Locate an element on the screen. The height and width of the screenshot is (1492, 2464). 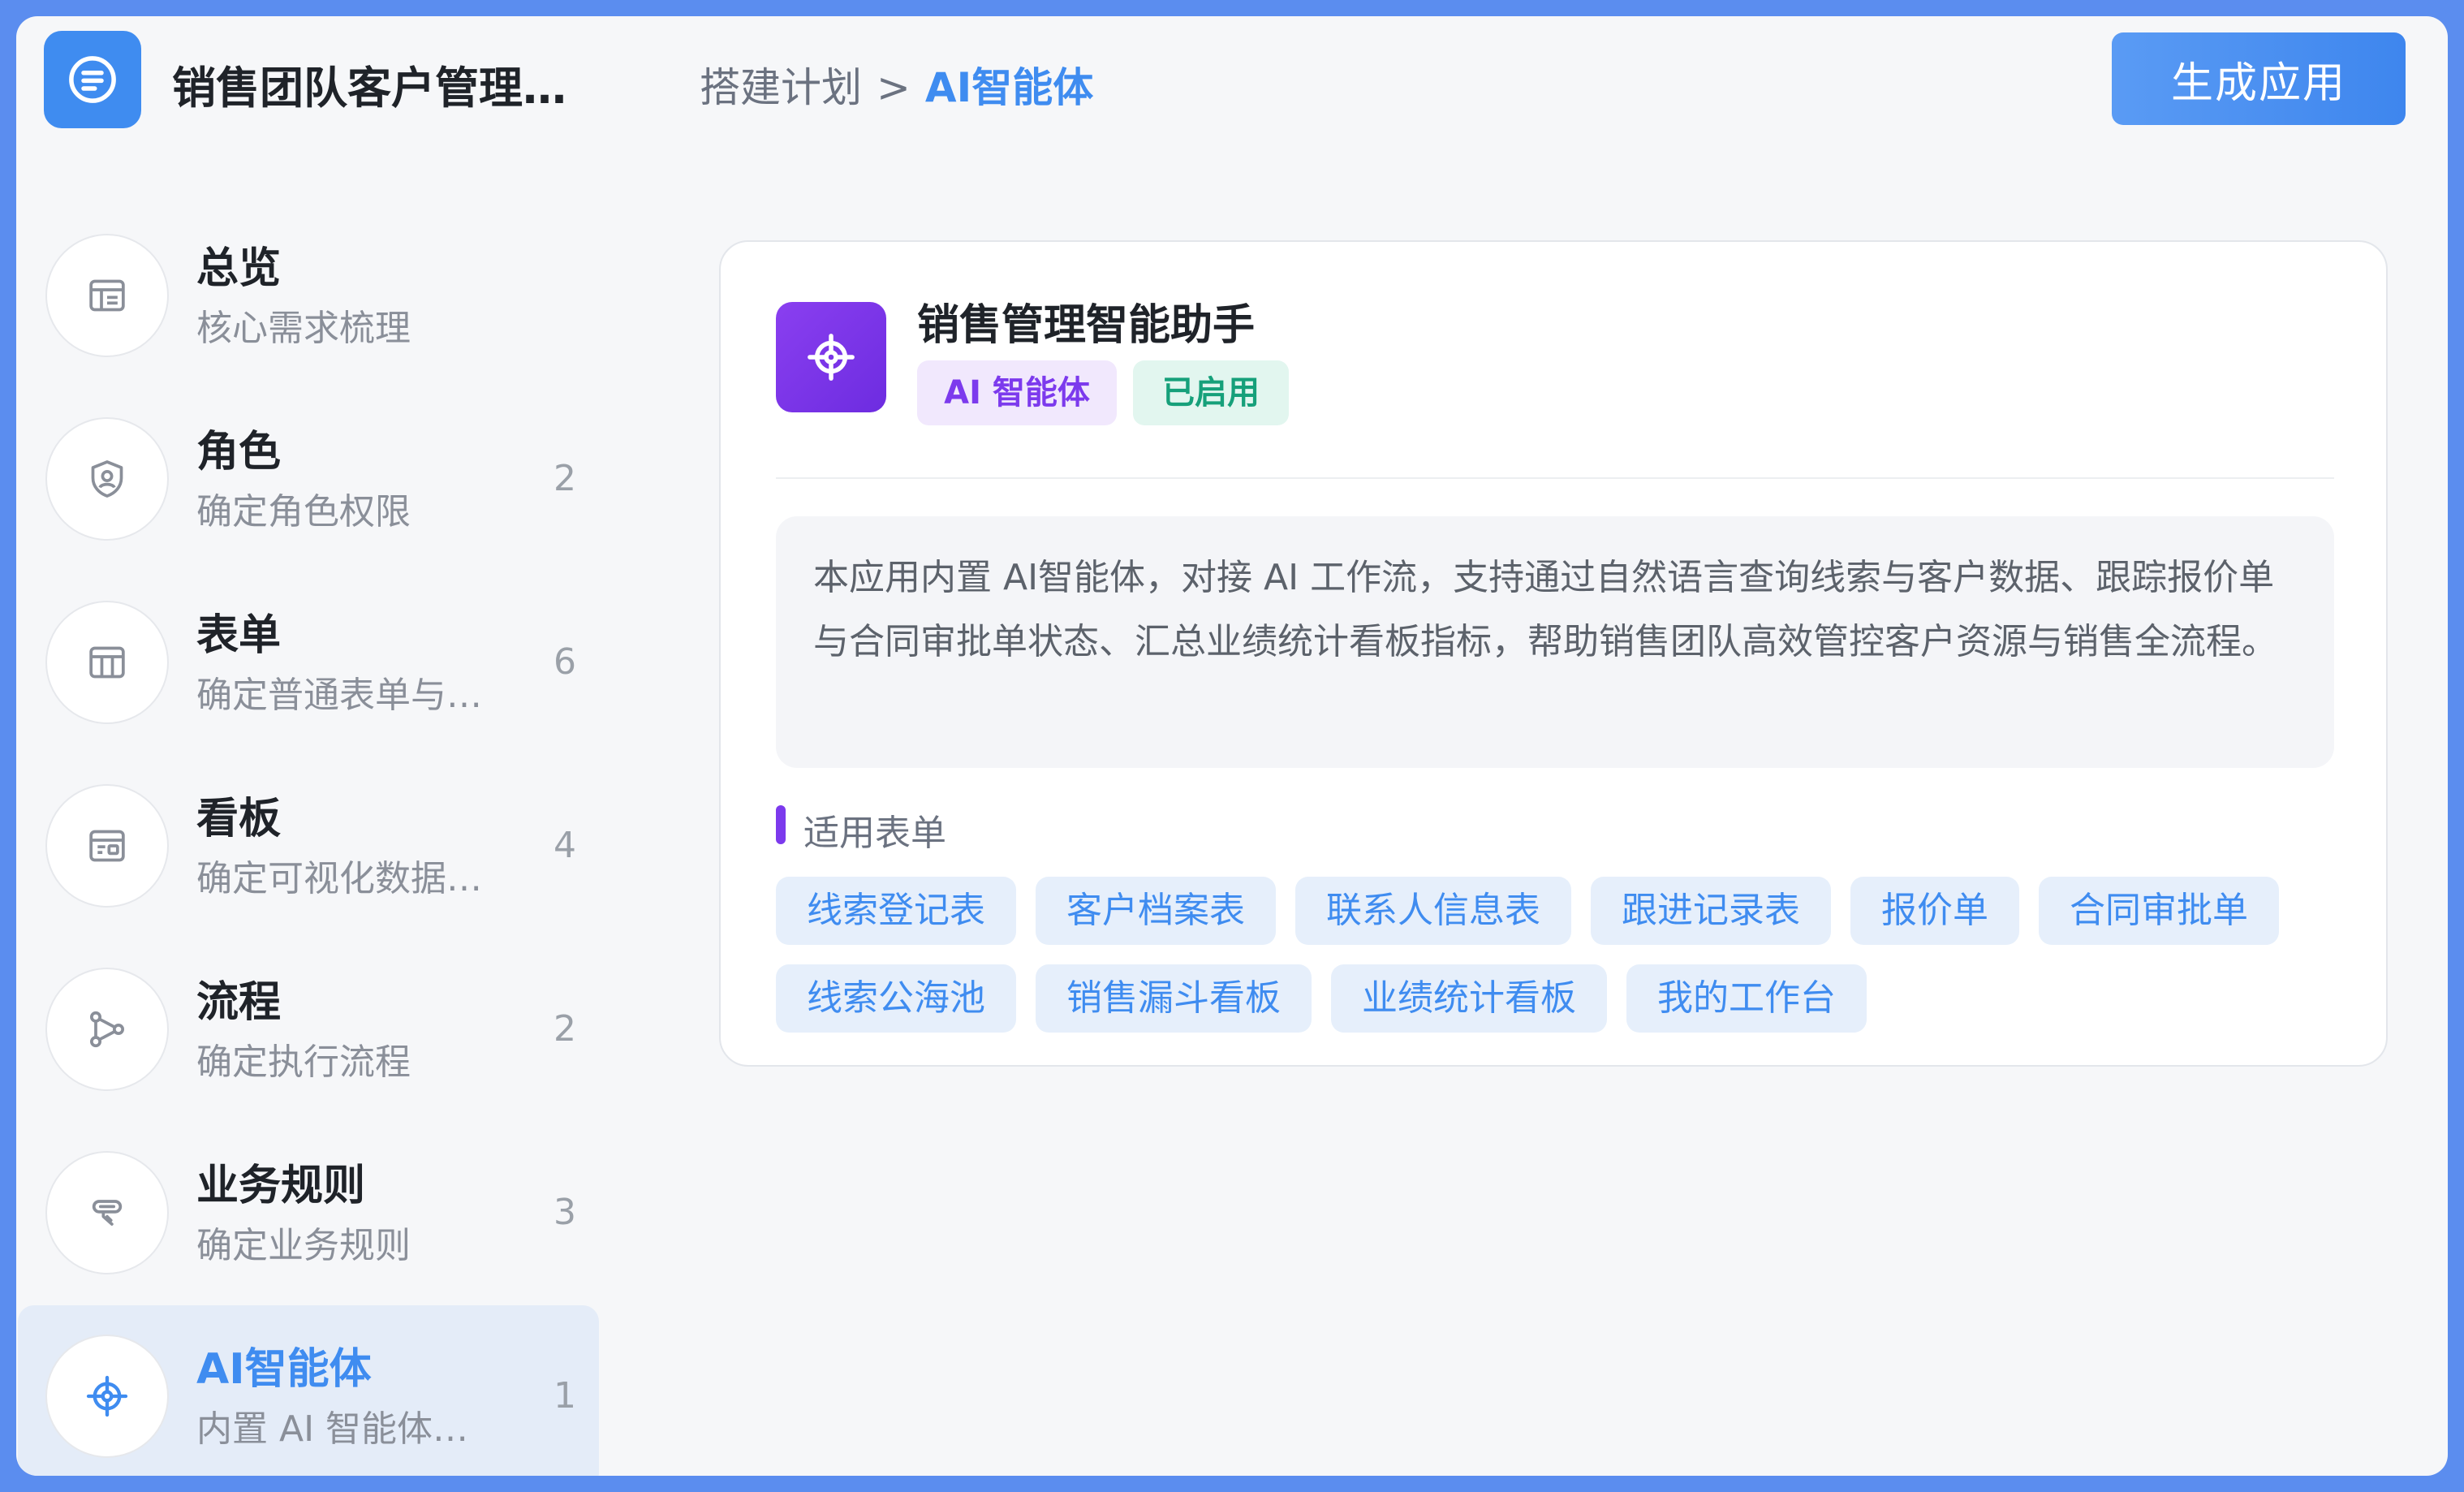
sidebar-item-flows: 流程 确定执行流程 2 is located at coordinates (309, 1030).